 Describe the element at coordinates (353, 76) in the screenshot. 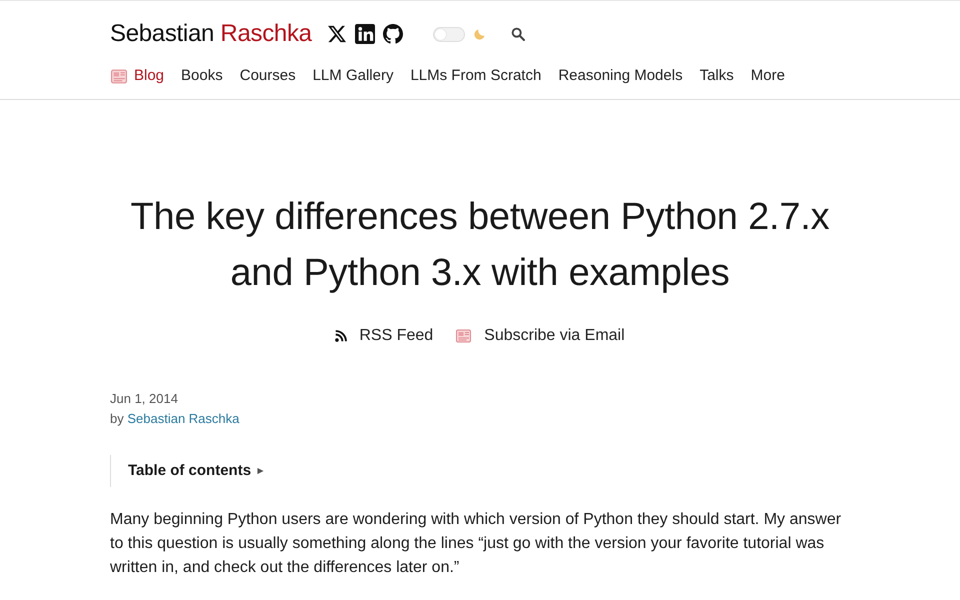

I see `nav-link: LLM Gallery` at that location.